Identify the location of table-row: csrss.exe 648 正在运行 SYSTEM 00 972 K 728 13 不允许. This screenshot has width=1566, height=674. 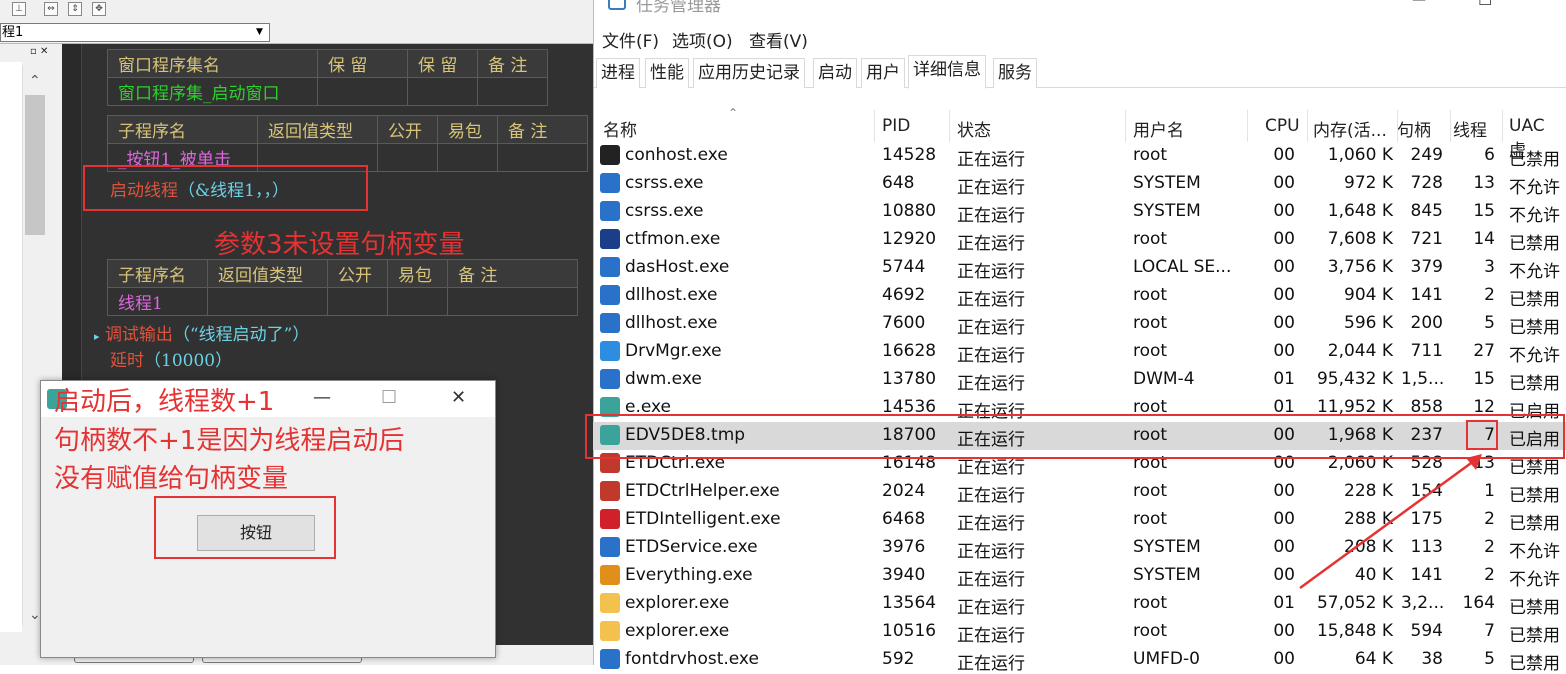
(1079, 184).